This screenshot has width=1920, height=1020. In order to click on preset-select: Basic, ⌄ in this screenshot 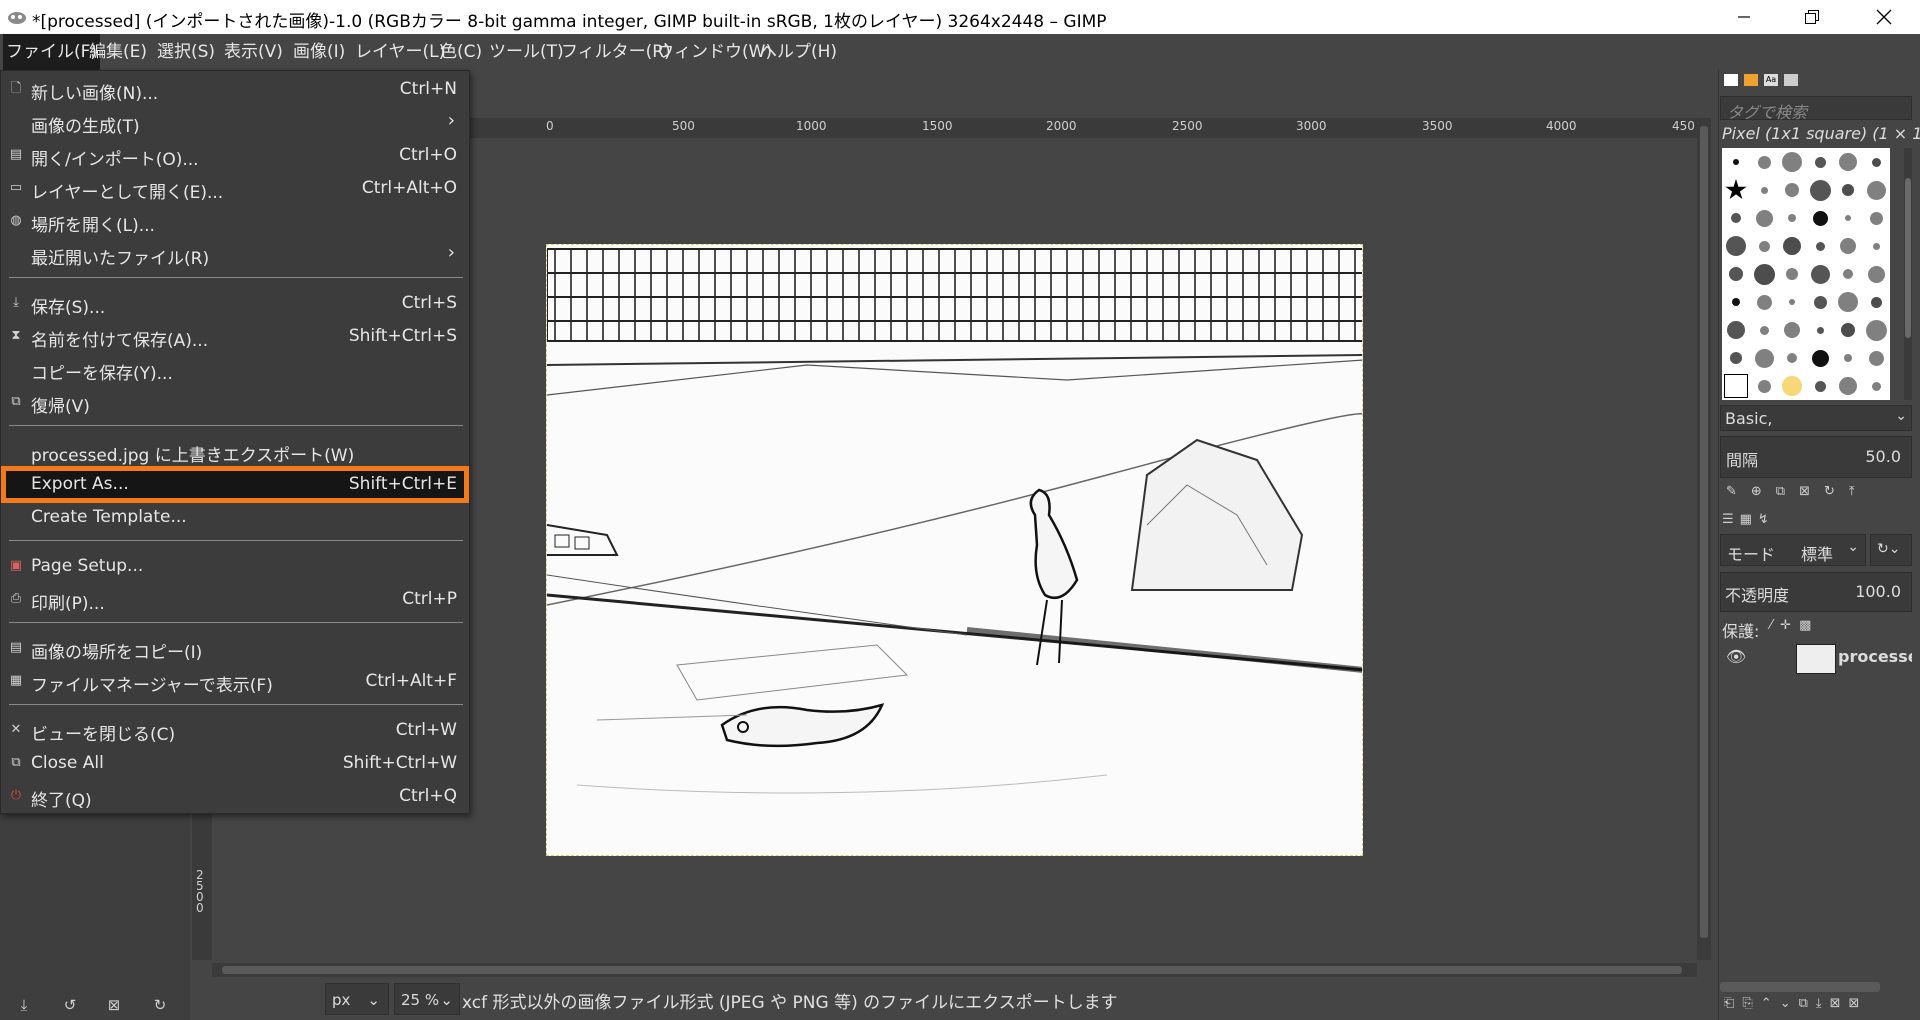, I will do `click(1816, 418)`.